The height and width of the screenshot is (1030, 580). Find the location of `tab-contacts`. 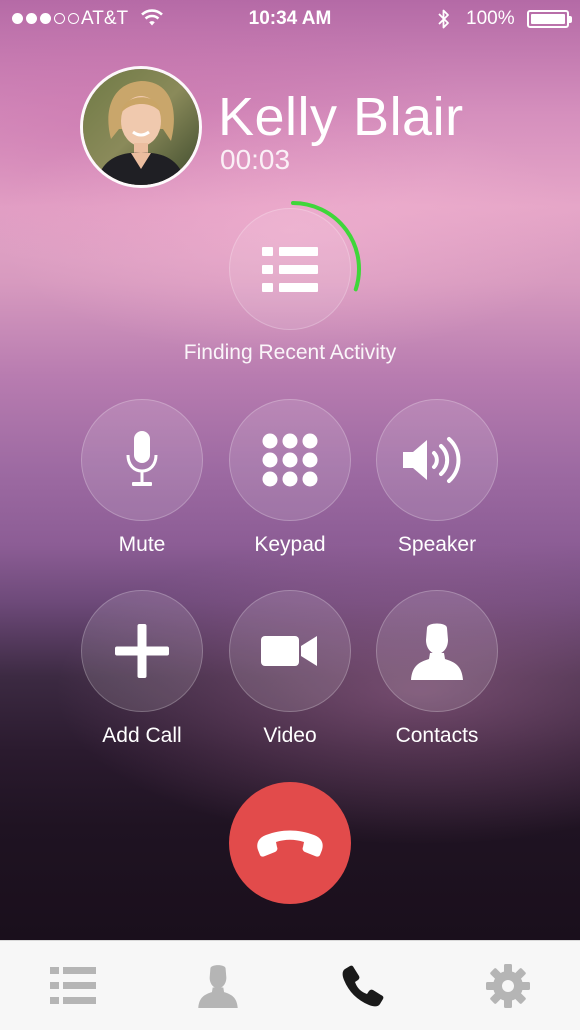

tab-contacts is located at coordinates (217, 985).